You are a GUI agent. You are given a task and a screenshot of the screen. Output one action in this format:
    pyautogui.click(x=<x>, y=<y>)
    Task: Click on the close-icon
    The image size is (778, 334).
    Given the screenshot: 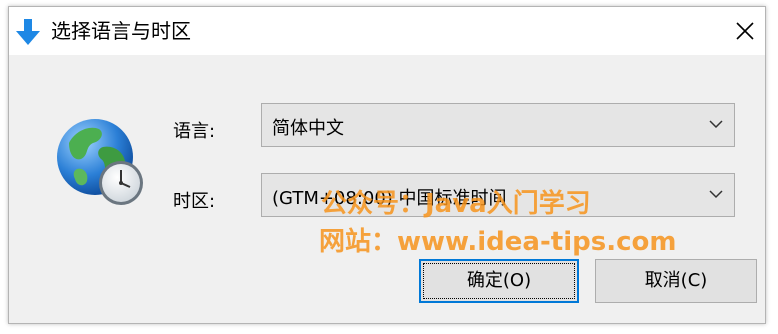 What is the action you would take?
    pyautogui.click(x=745, y=31)
    